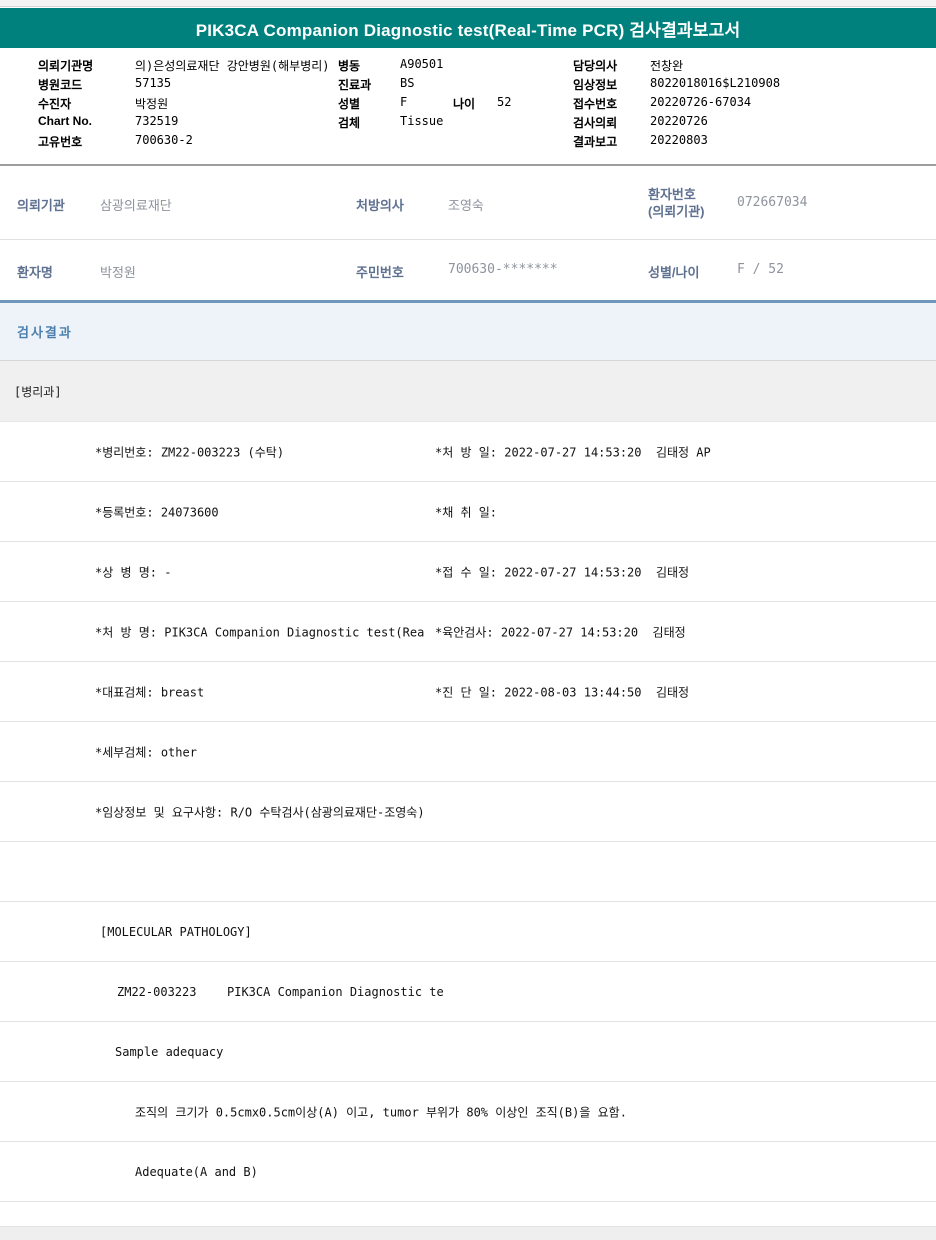 This screenshot has width=936, height=1240. I want to click on info-label: 검체, so click(349, 123).